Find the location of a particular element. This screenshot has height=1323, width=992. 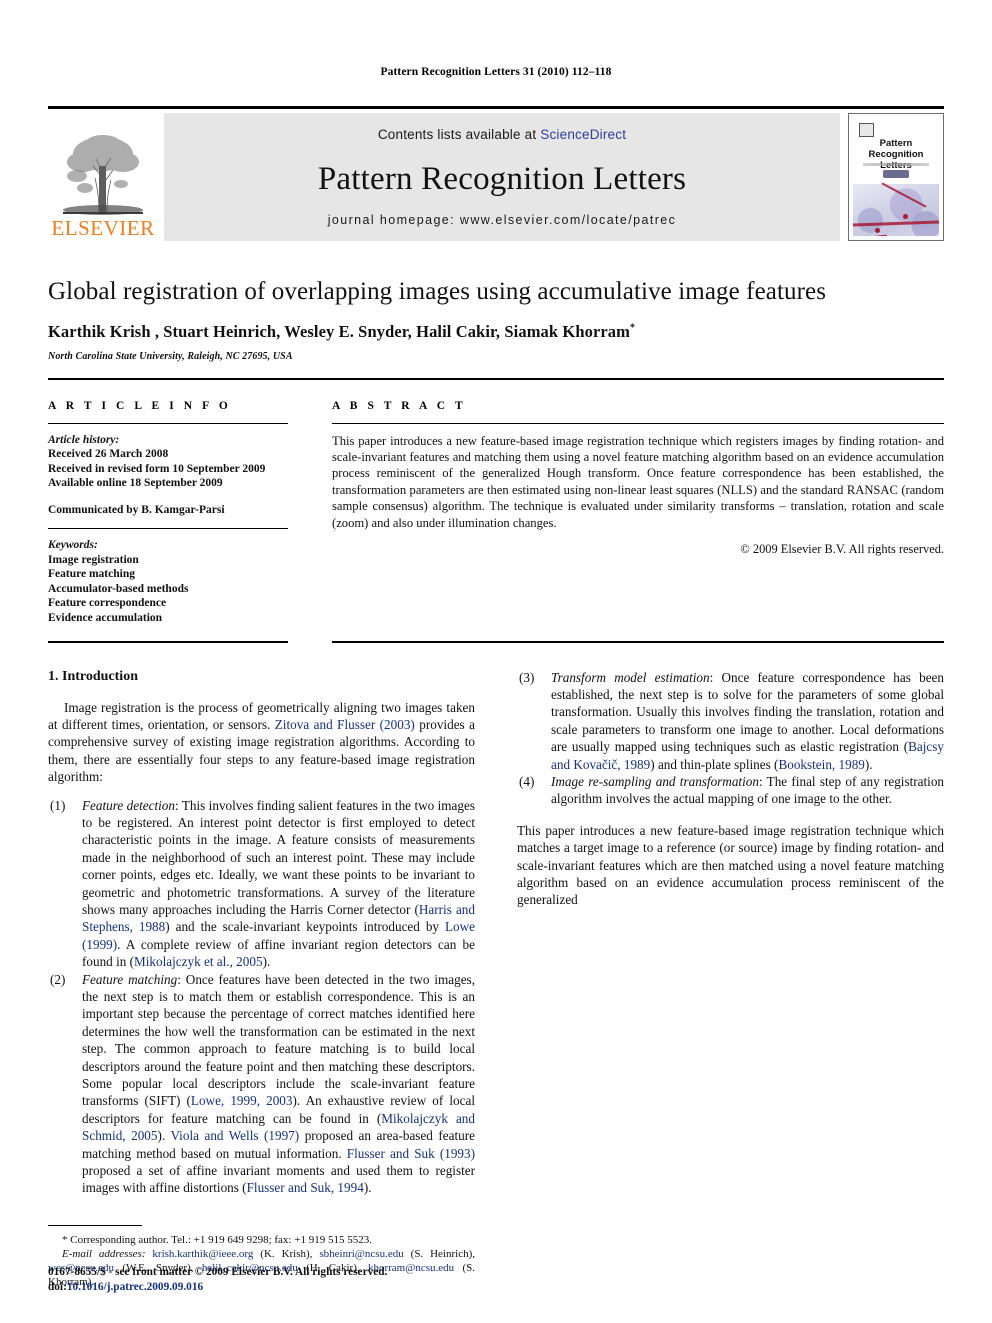

step-number: (1) is located at coordinates (58, 805).